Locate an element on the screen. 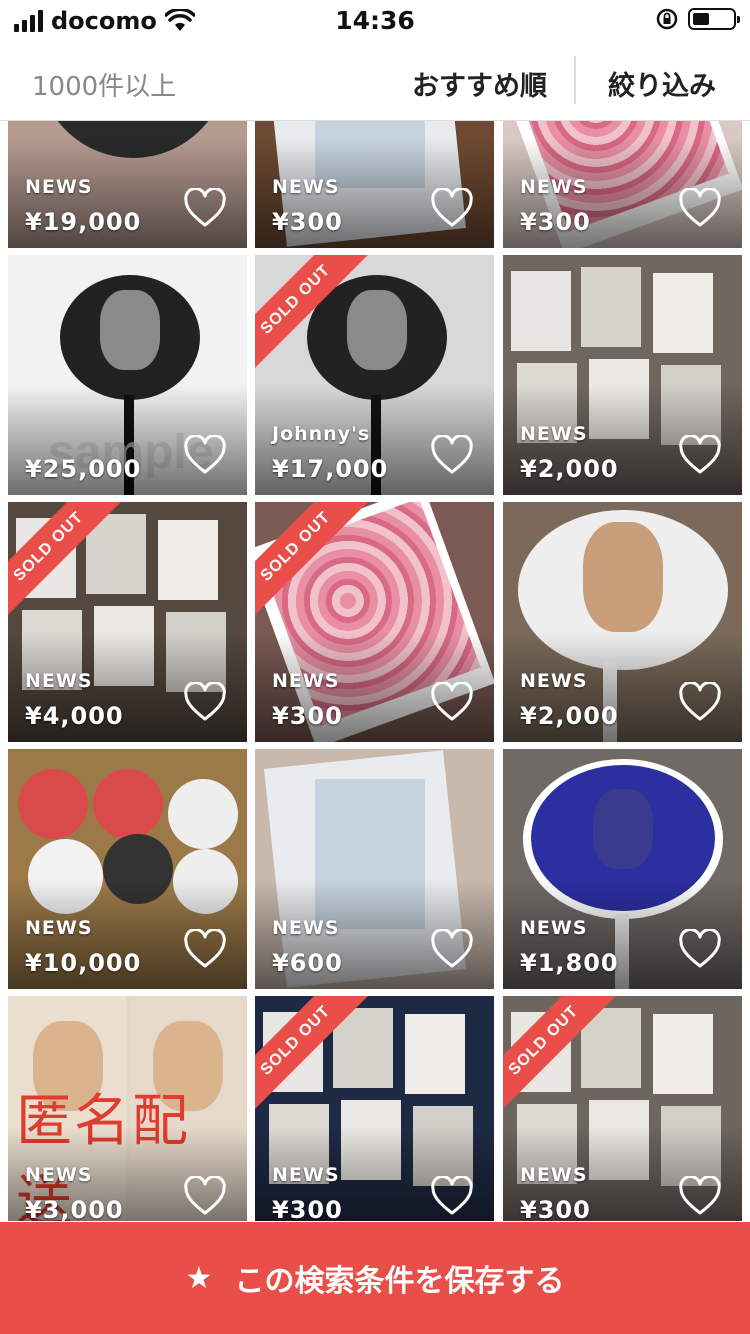  save-search-label: この検索条件を保存する is located at coordinates (399, 1281).